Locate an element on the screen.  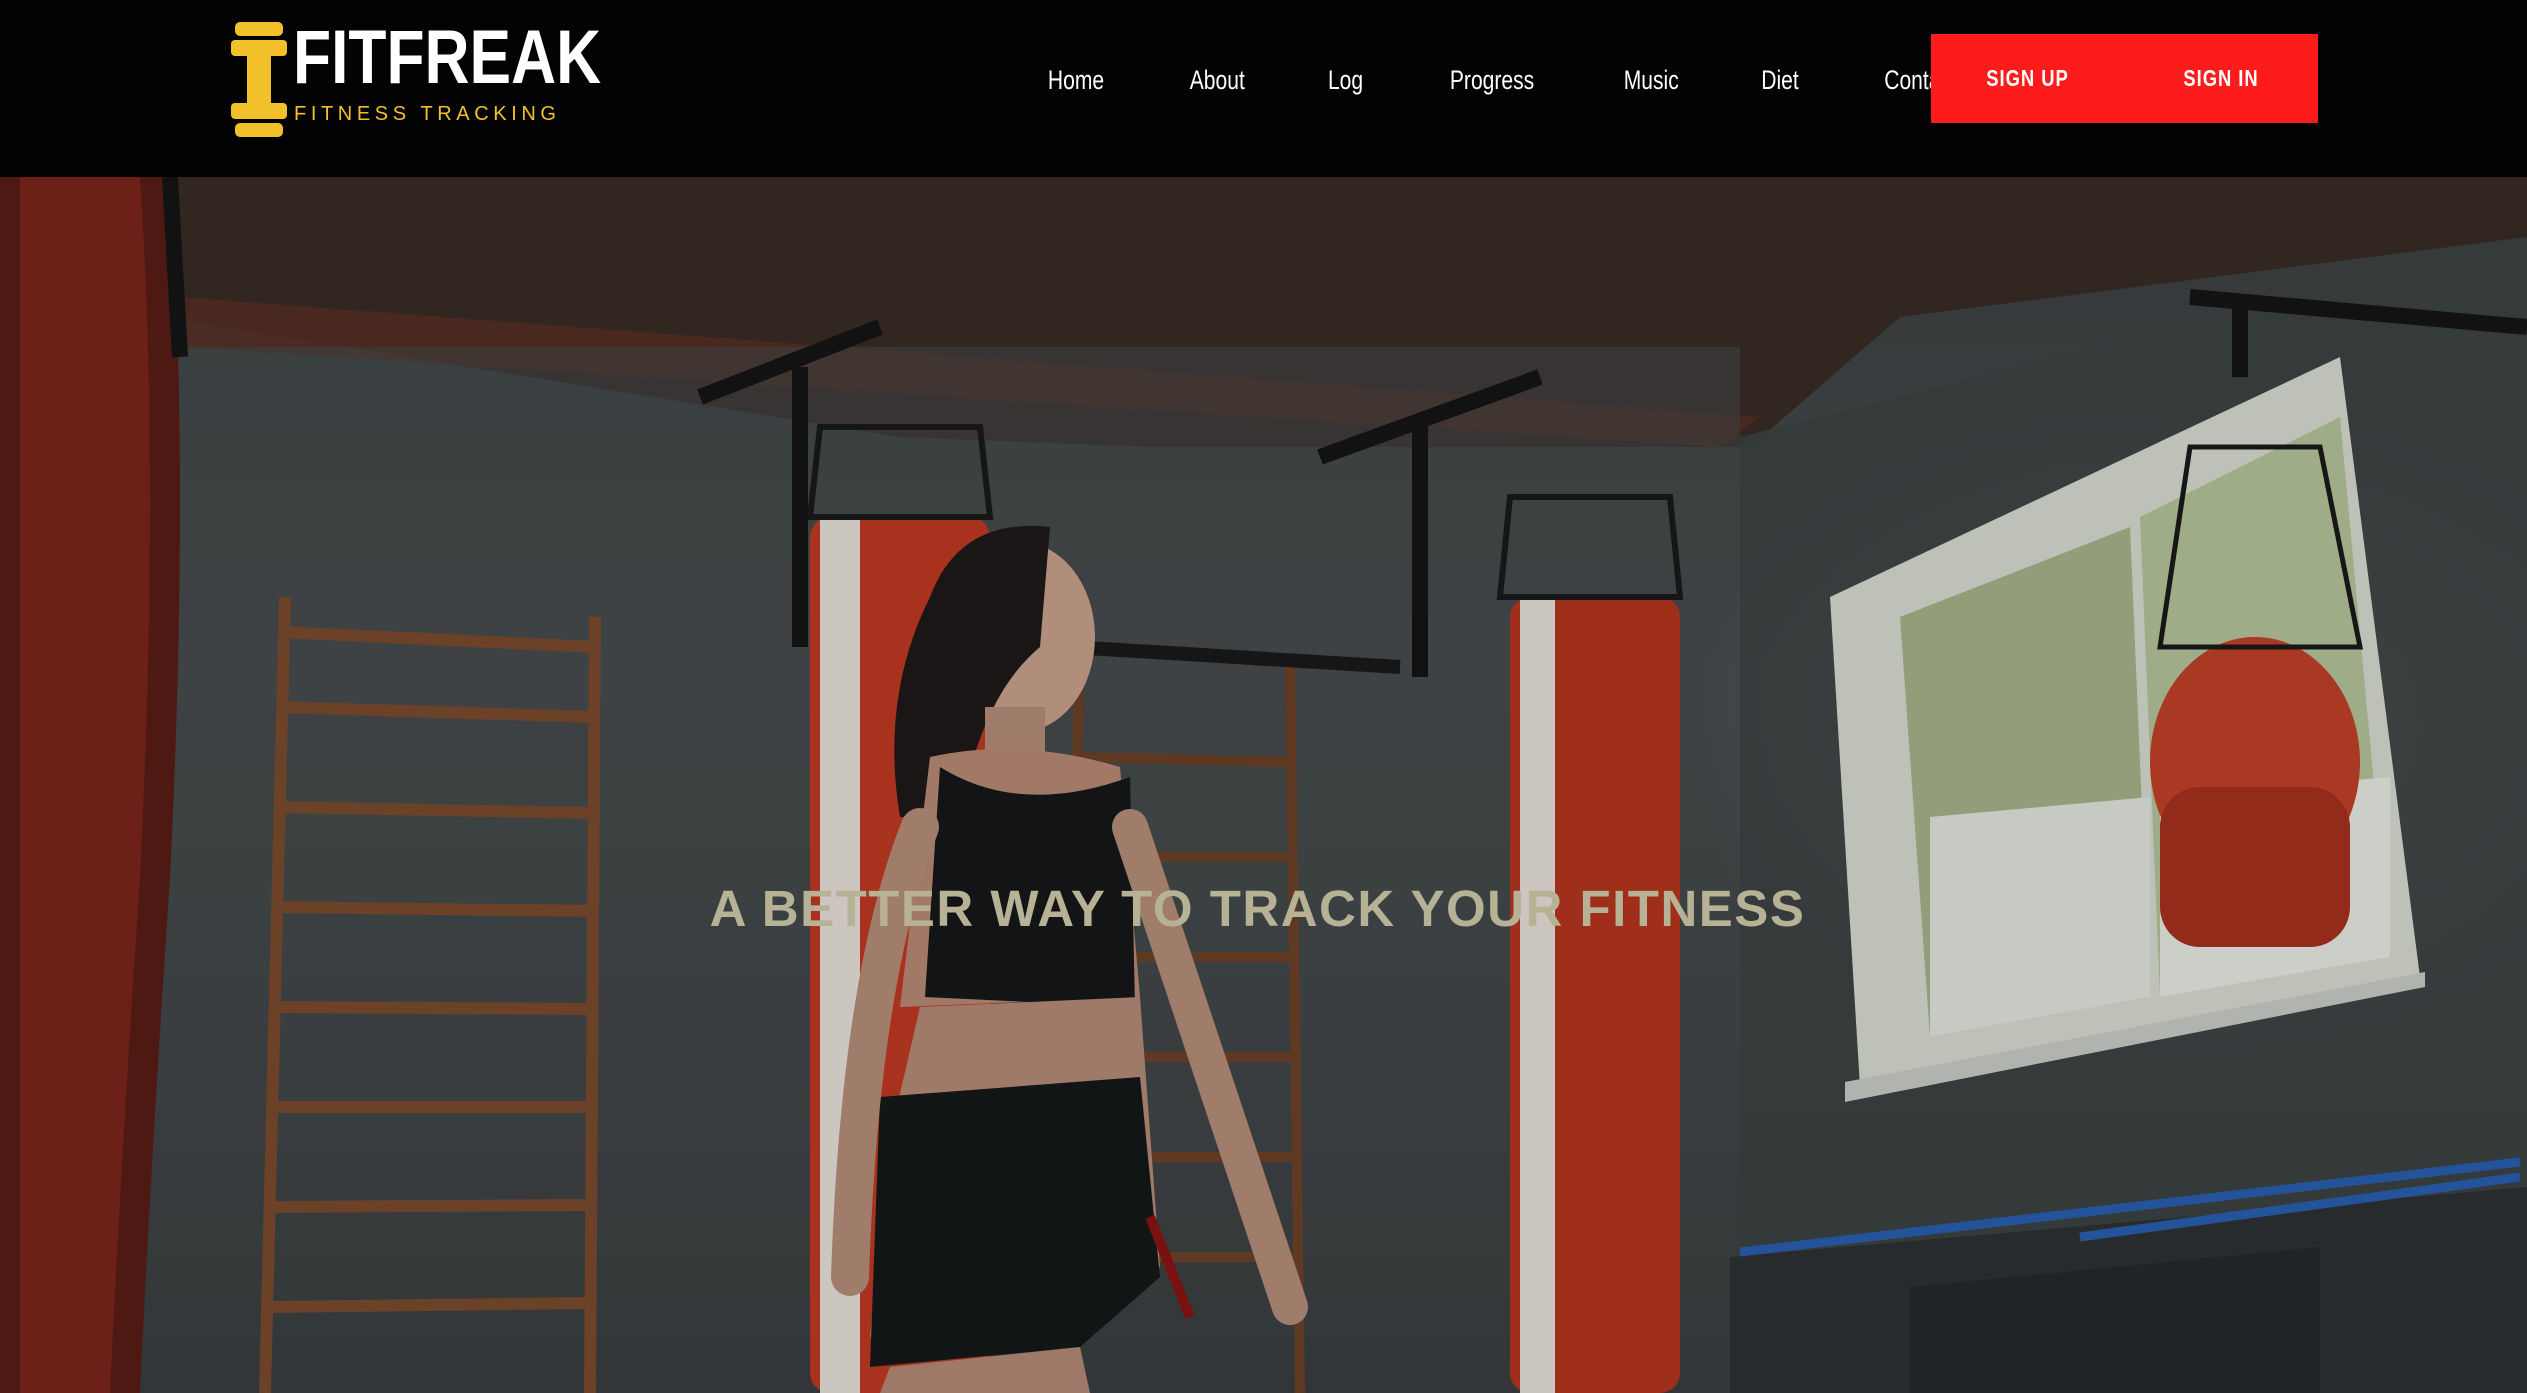
nav-link-home: Home is located at coordinates (1076, 80).